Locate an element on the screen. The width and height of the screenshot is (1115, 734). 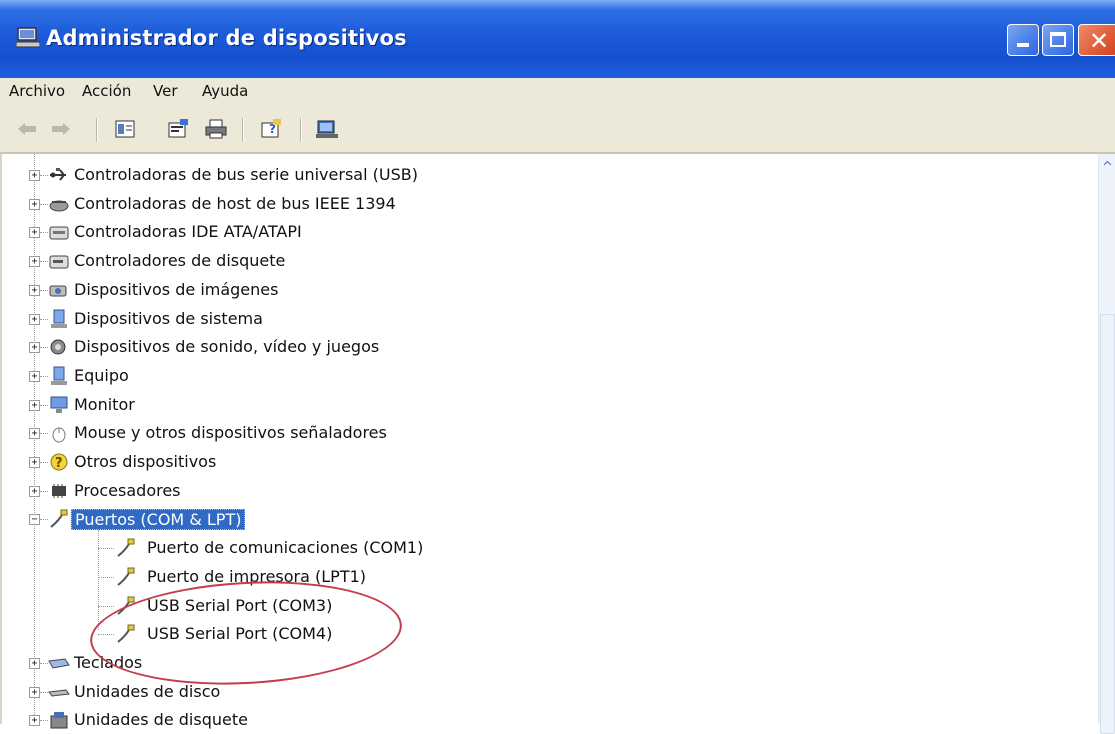
menu-ver: Ver is located at coordinates (165, 91).